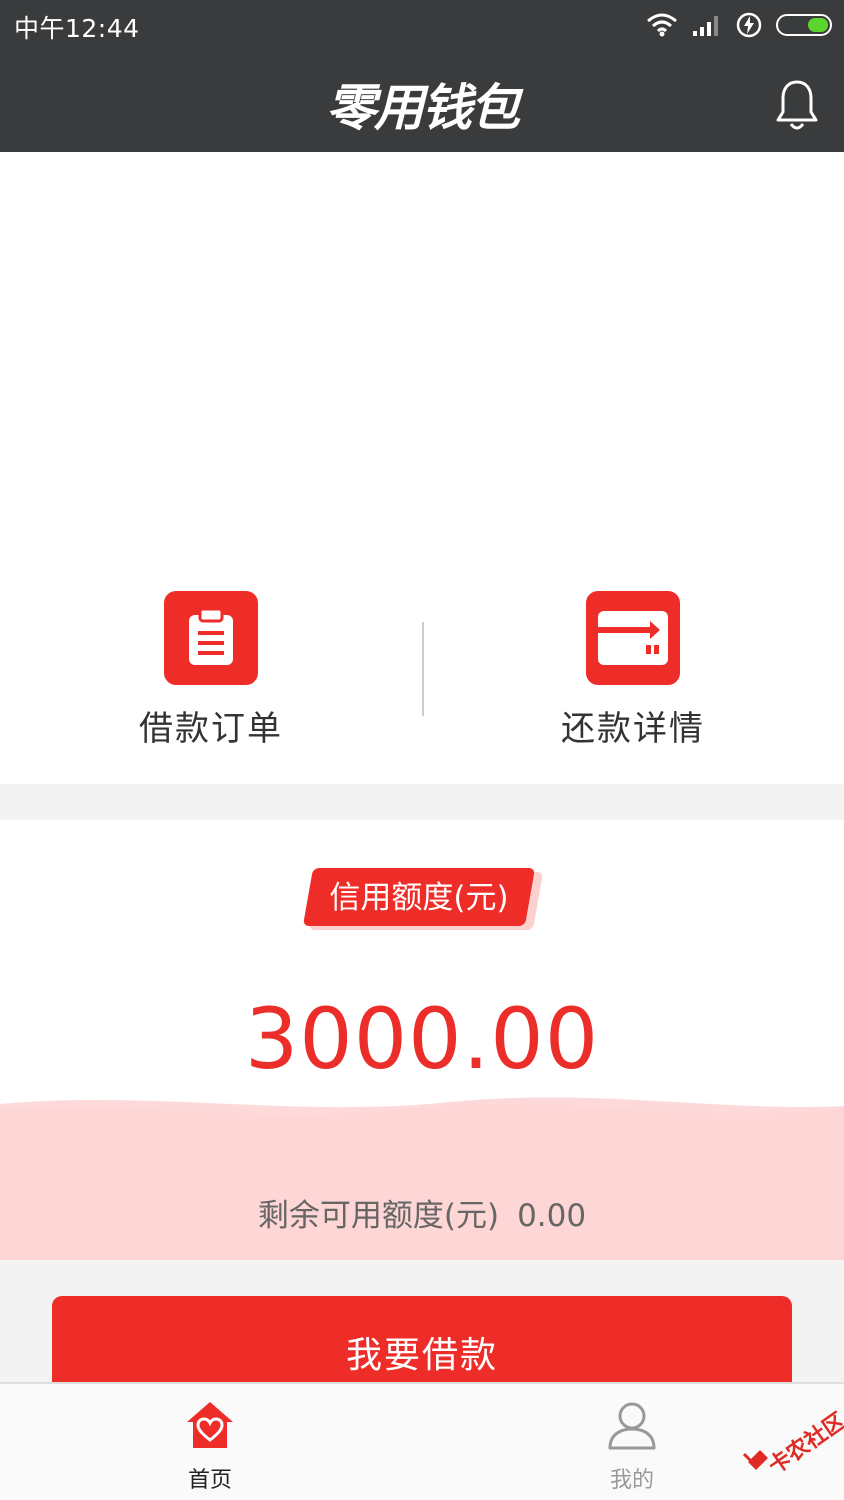  What do you see at coordinates (804, 25) in the screenshot?
I see `battery-icon` at bounding box center [804, 25].